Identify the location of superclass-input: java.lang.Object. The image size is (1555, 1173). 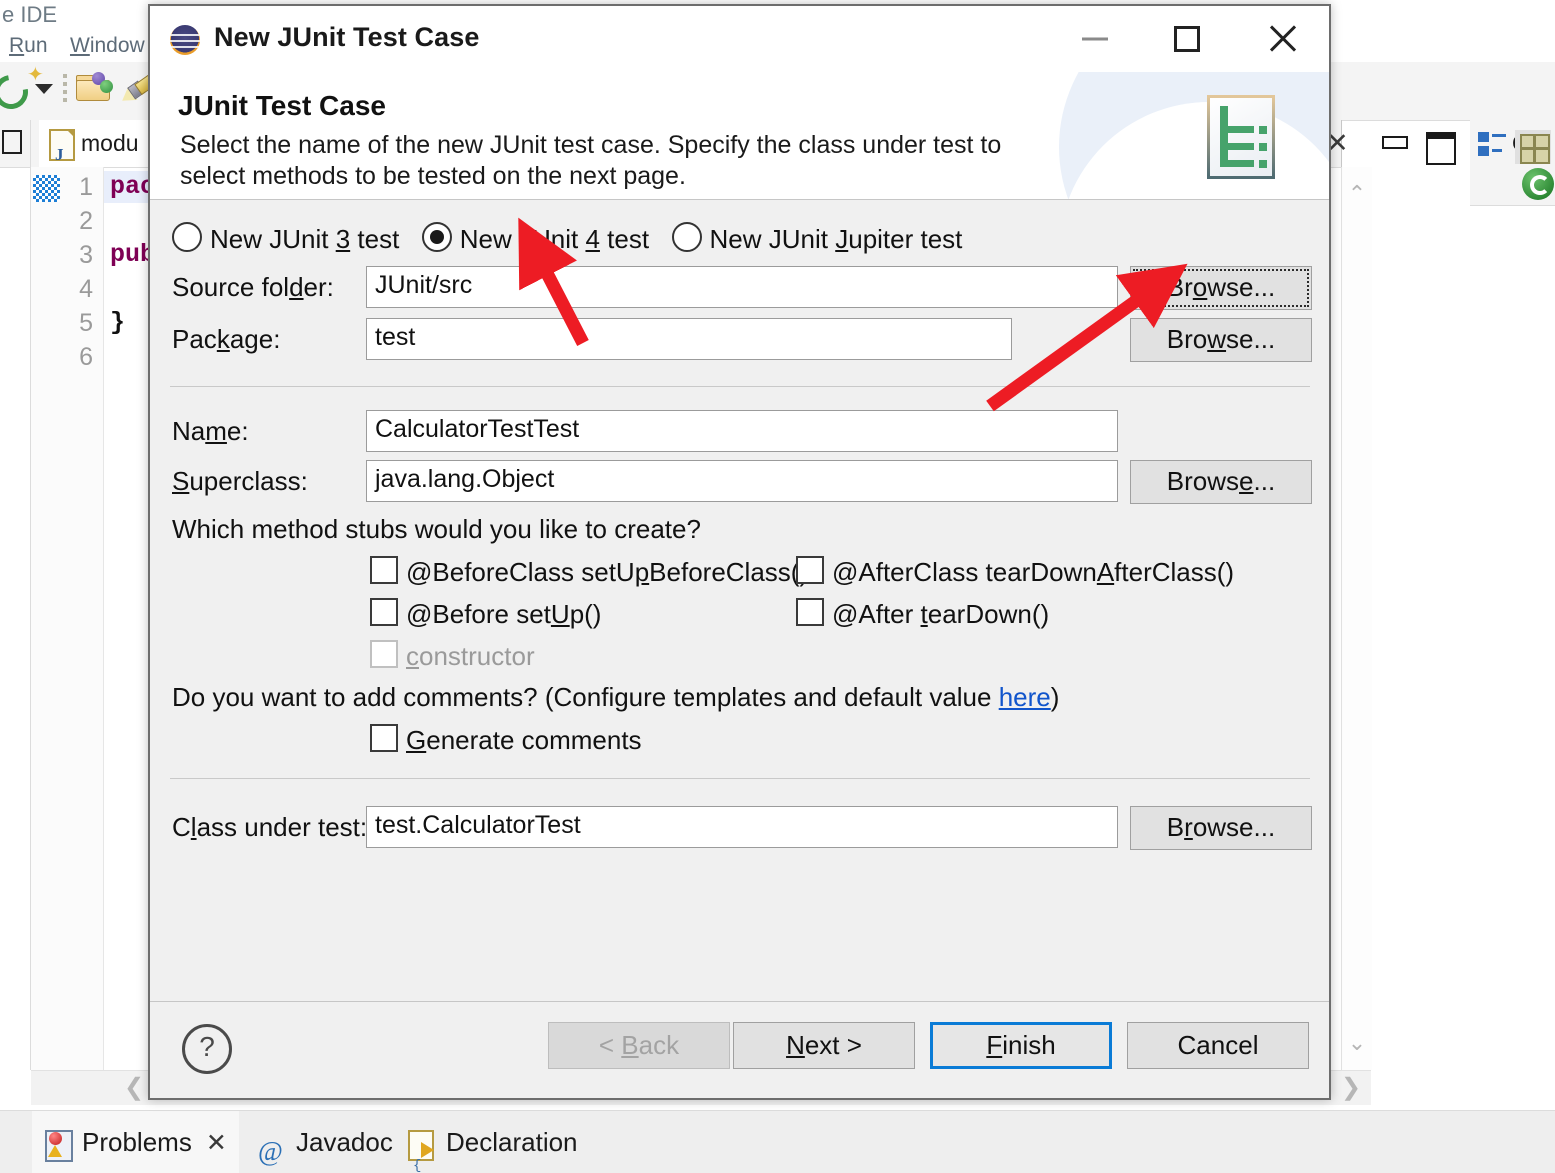
(742, 481).